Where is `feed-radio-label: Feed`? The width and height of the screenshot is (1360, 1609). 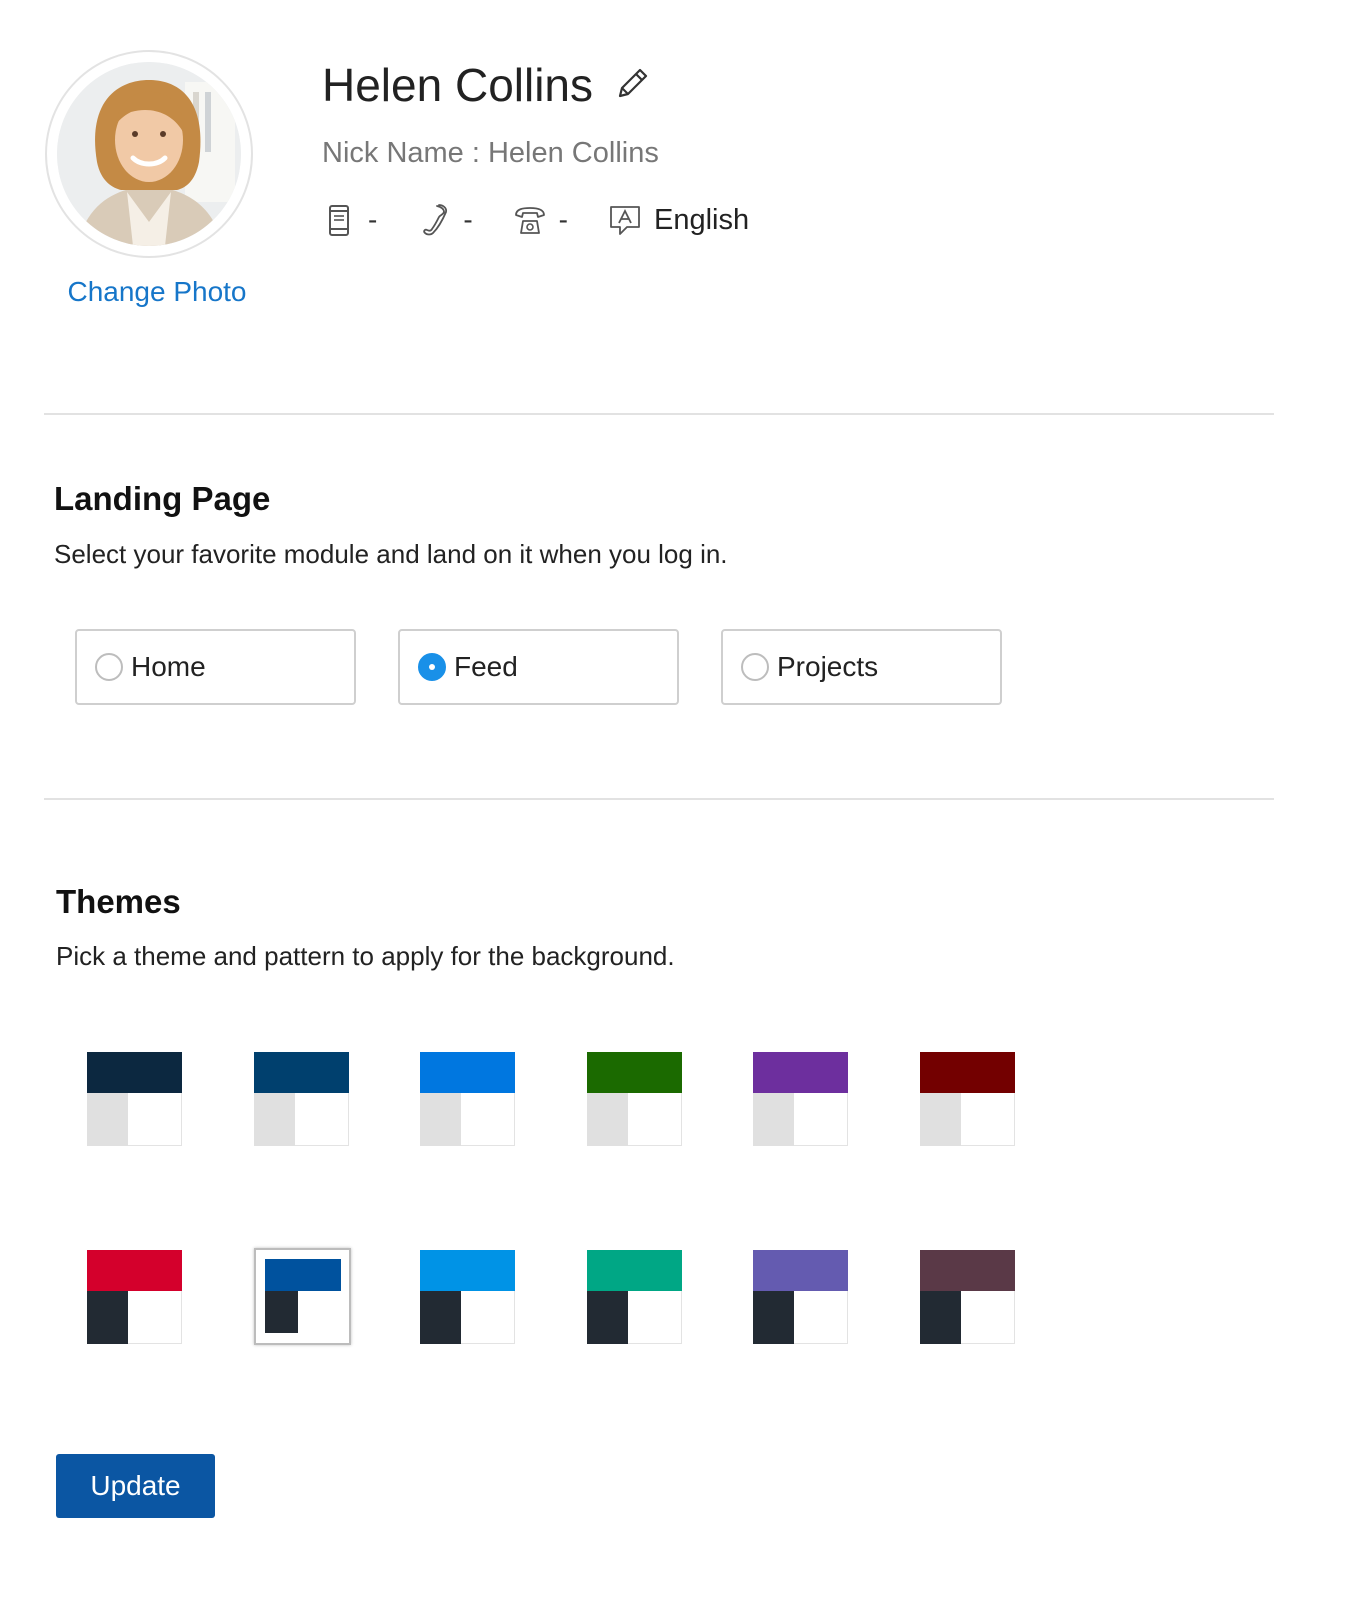 feed-radio-label: Feed is located at coordinates (486, 666).